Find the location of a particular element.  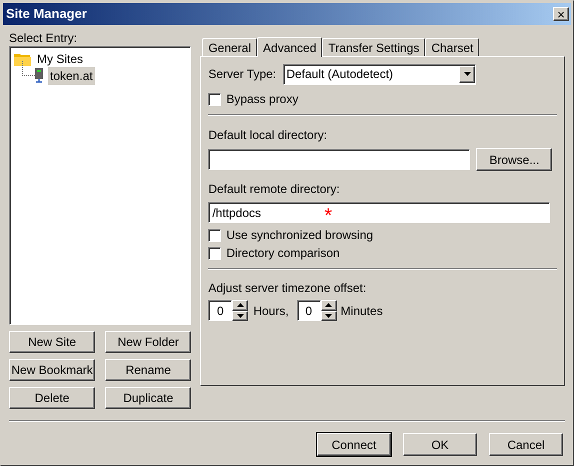

server-type-dropdown: Default (Autodetect) is located at coordinates (379, 74).